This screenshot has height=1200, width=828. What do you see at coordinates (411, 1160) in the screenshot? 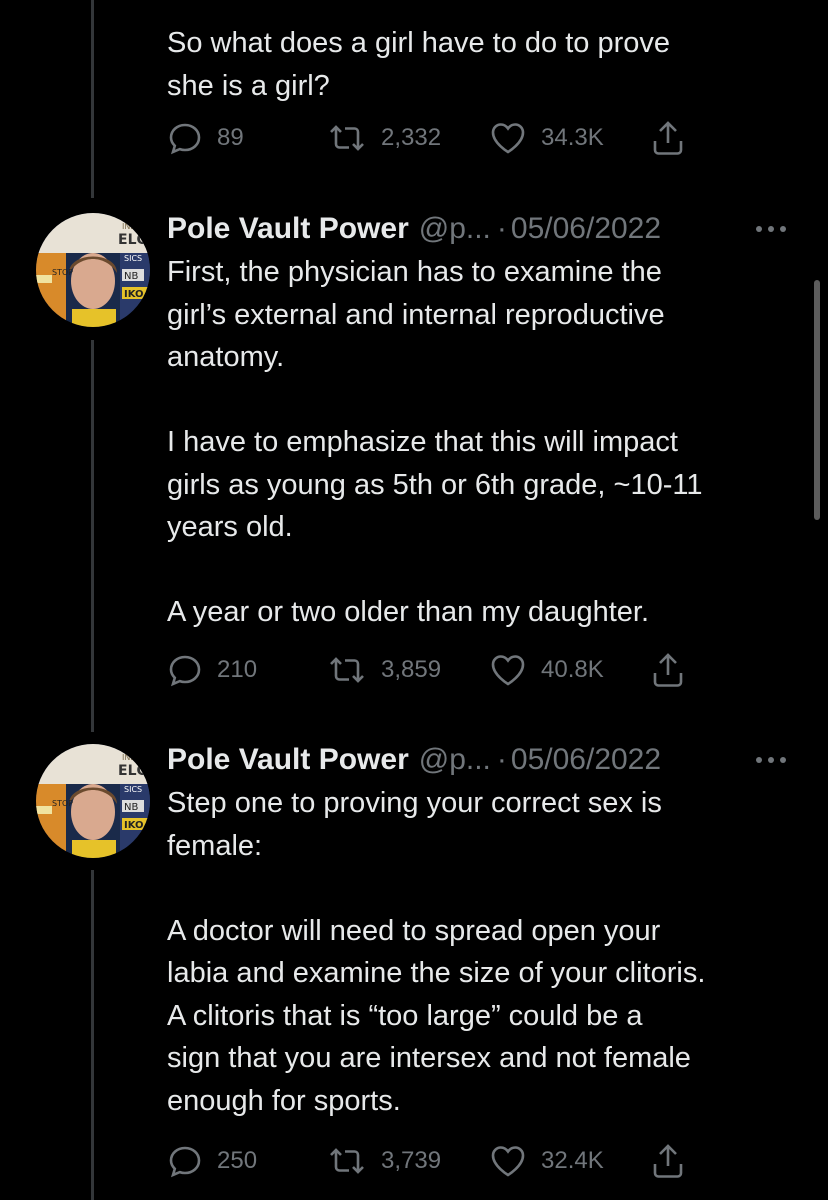
I see `retweet-count: 3,739` at bounding box center [411, 1160].